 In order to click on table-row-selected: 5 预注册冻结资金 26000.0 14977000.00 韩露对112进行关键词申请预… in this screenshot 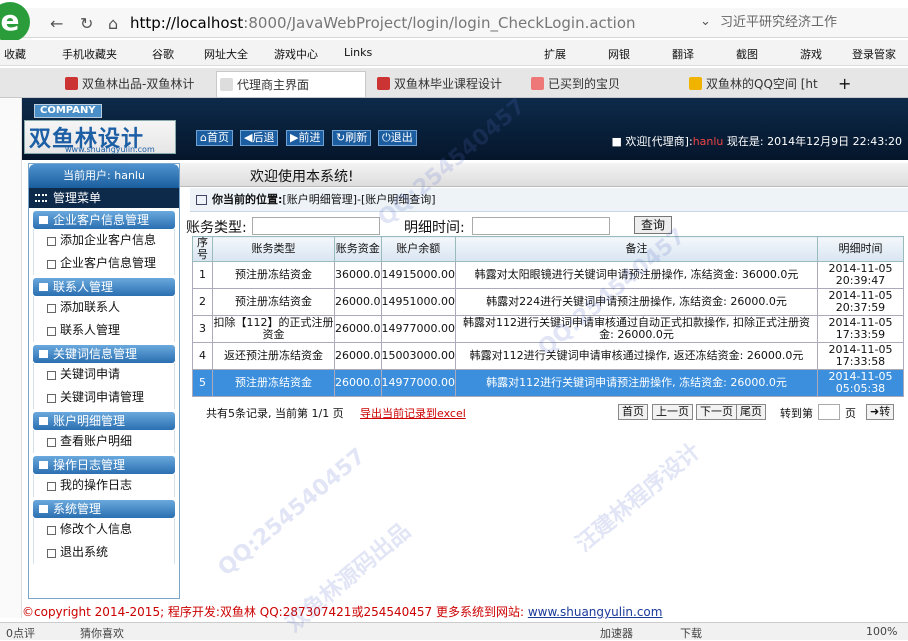, I will do `click(548, 383)`.